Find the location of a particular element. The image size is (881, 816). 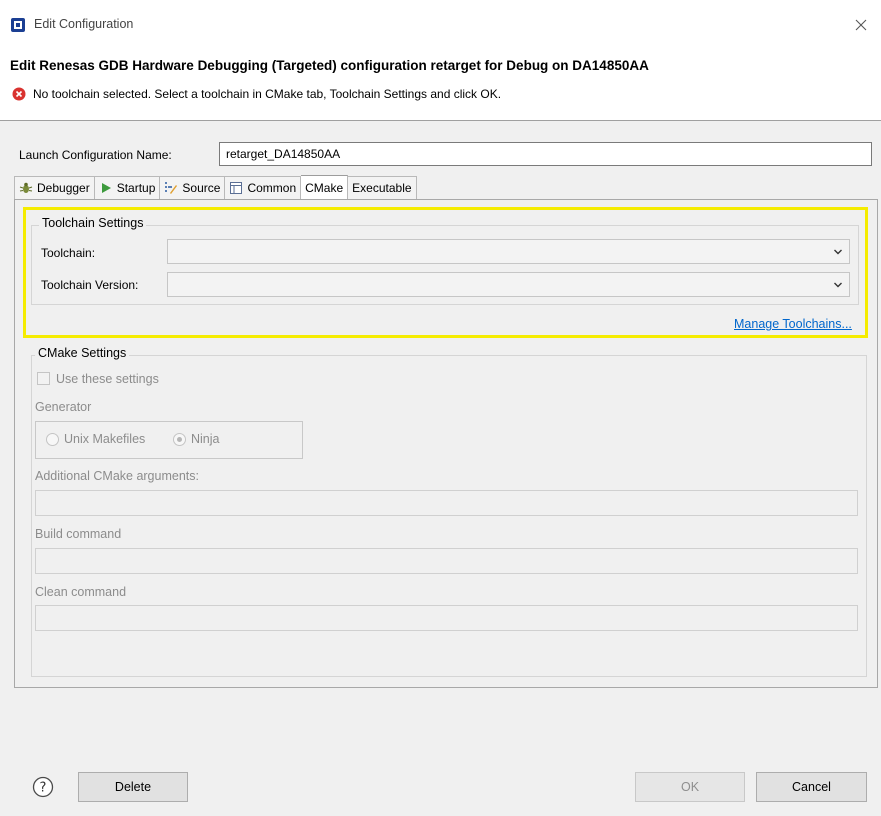

play-icon is located at coordinates (106, 188).